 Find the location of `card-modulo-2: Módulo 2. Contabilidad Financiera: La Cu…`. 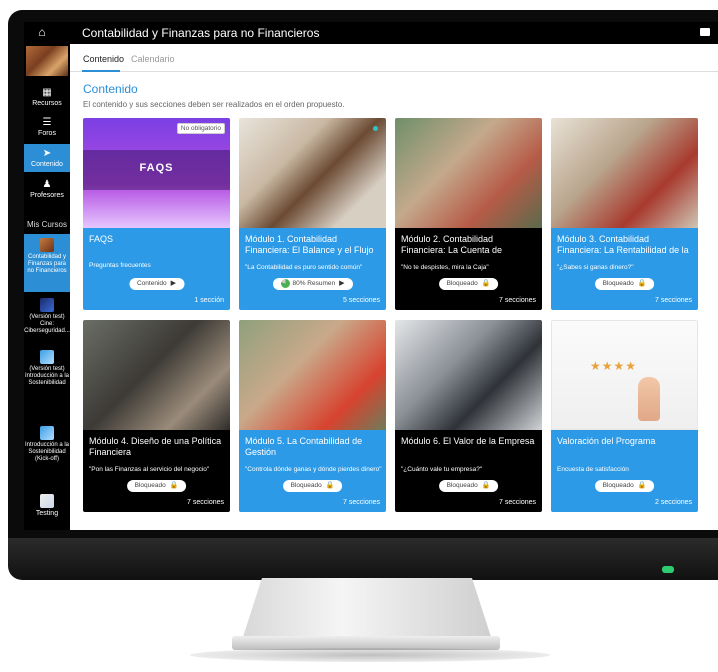

card-modulo-2: Módulo 2. Contabilidad Financiera: La Cu… is located at coordinates (468, 214).